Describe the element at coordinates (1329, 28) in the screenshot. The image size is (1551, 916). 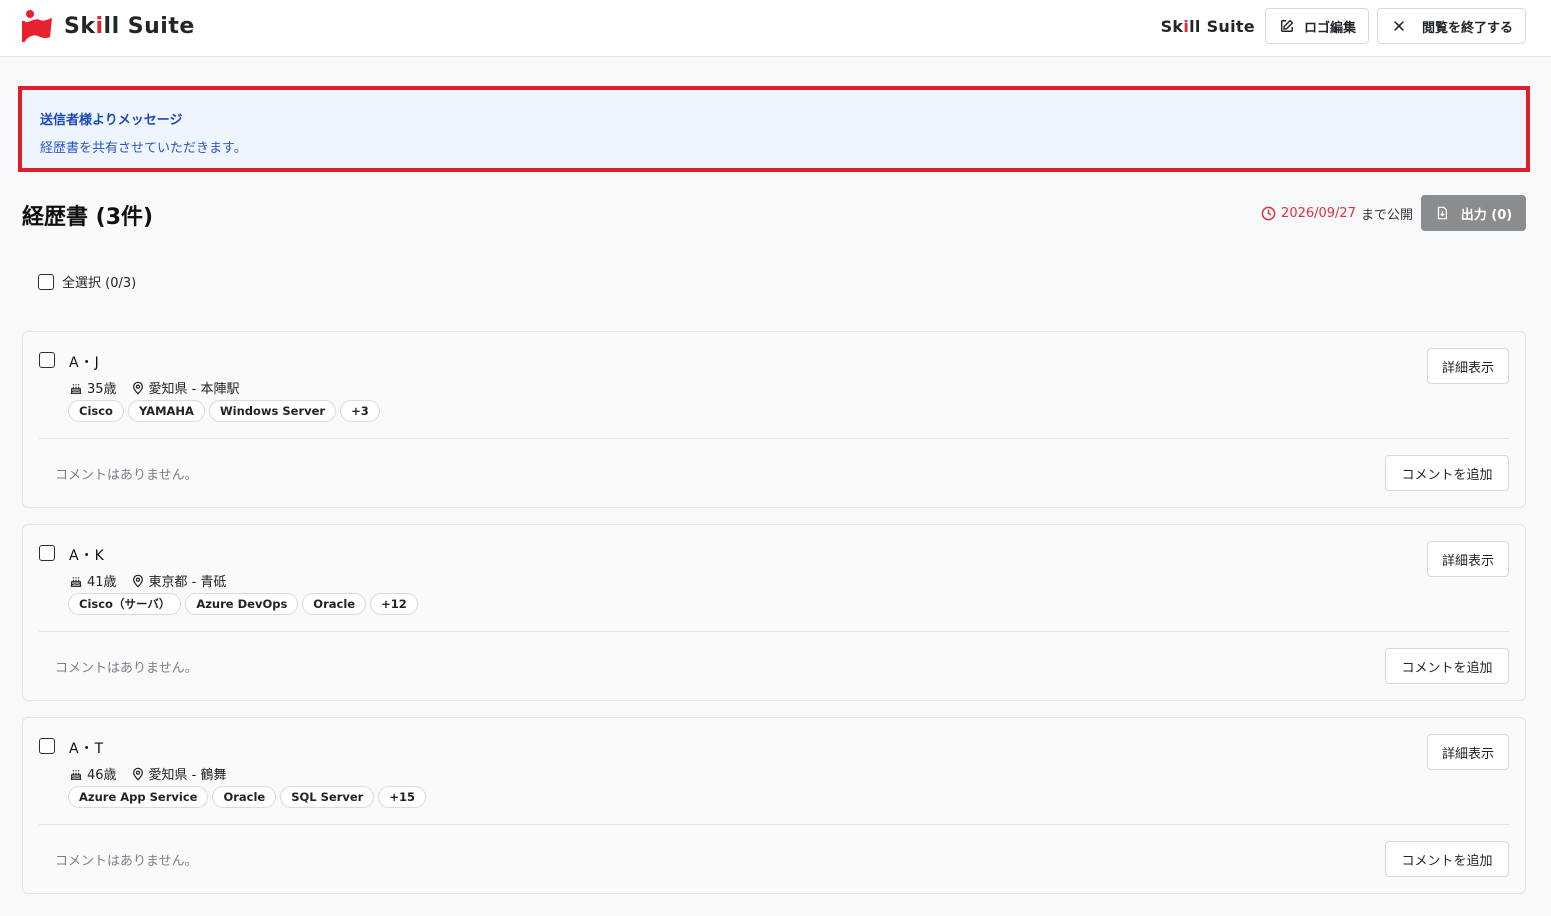
I see `edit-logo-label: ロゴ編集` at that location.